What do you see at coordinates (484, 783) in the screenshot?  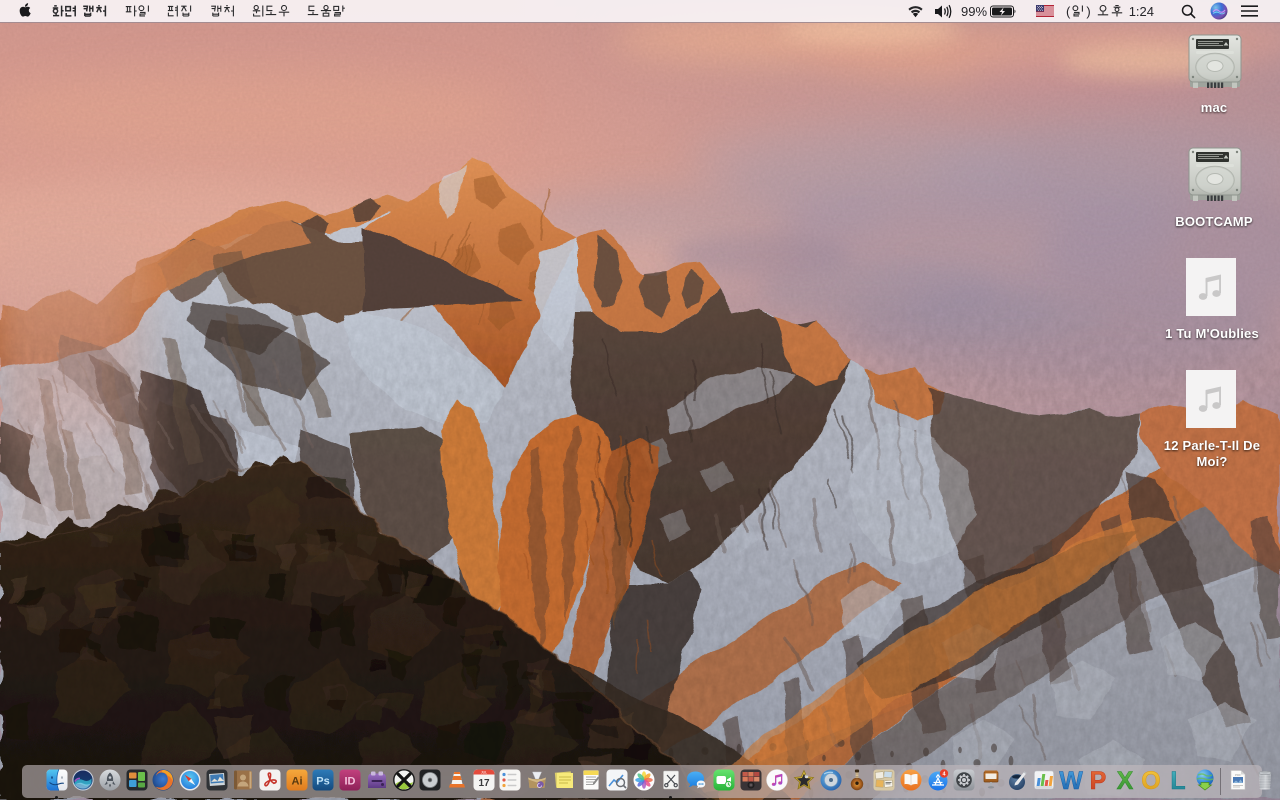 I see `svg-text: 17` at bounding box center [484, 783].